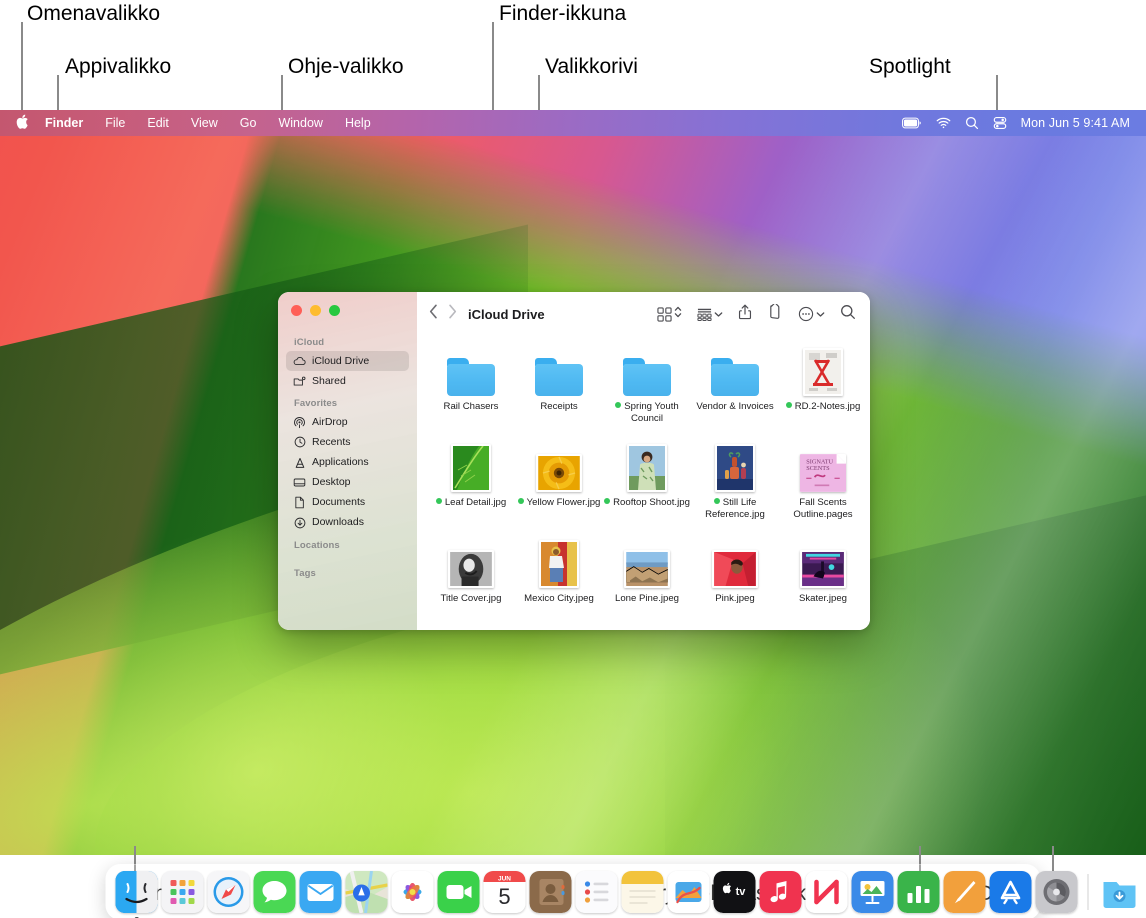 This screenshot has height=918, width=1146. I want to click on file-item: Still Life Reference.jpg, so click(735, 488).